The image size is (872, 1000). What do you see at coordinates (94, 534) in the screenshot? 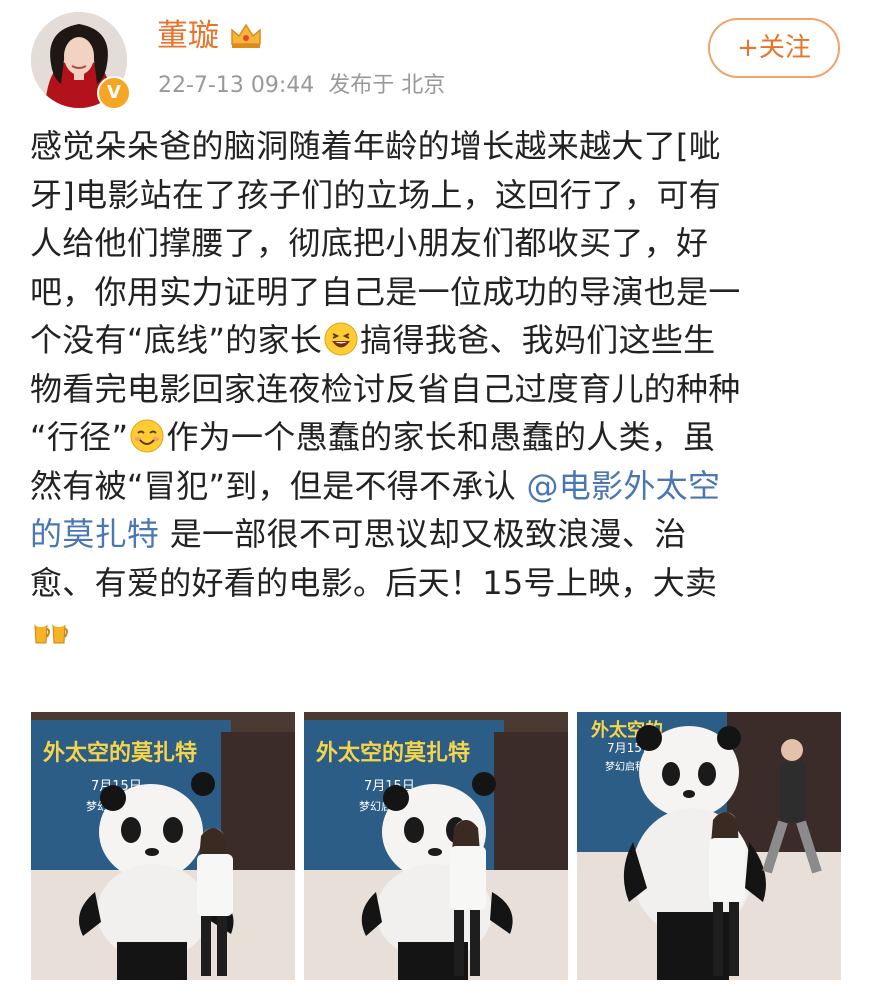
I see `mention-link-continued: 的莫扎特` at bounding box center [94, 534].